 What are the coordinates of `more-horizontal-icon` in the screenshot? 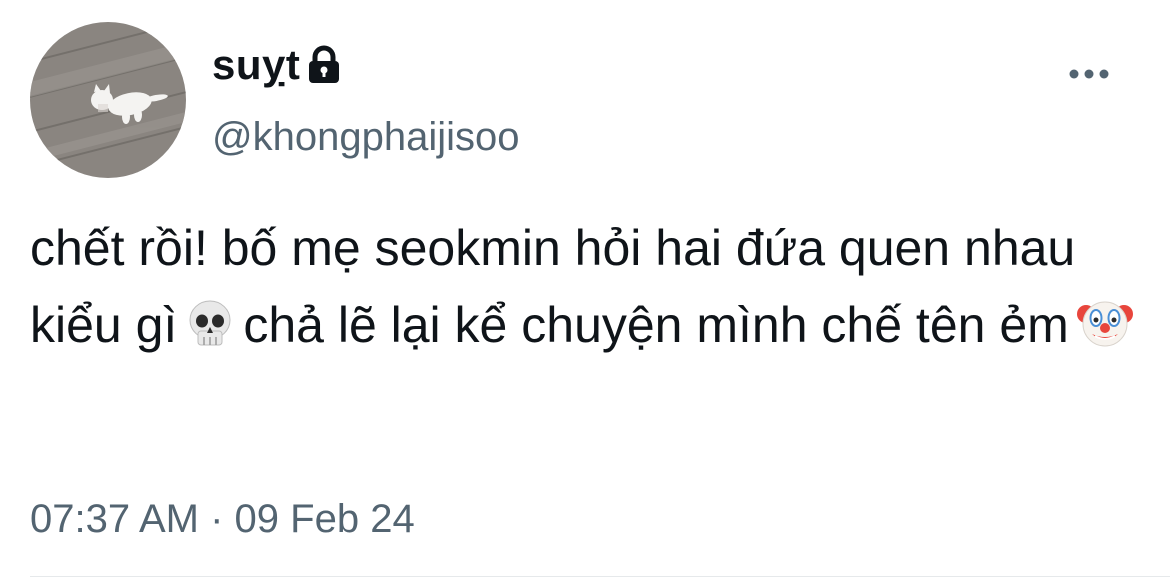 It's located at (1089, 74).